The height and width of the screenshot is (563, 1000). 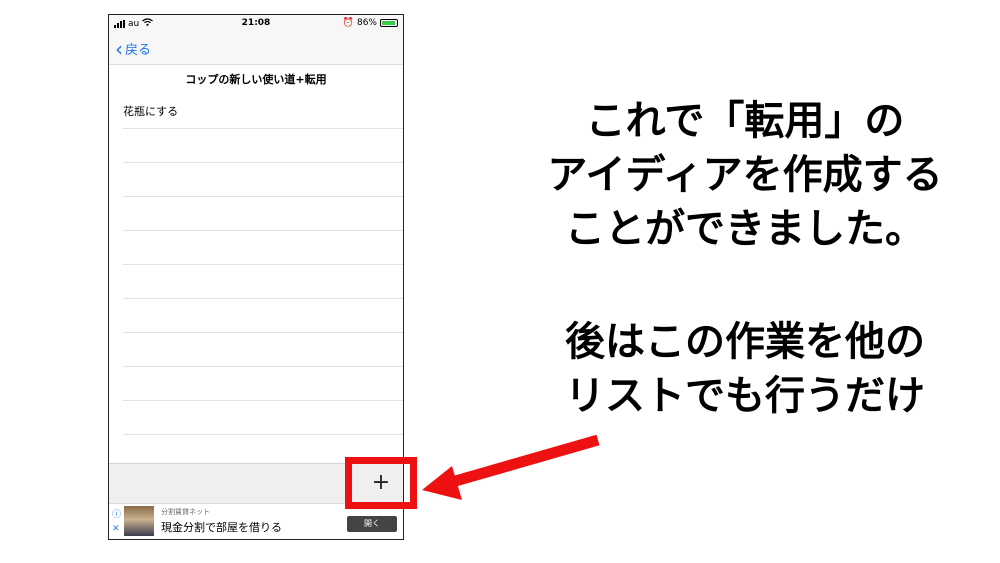 I want to click on highlight-arrow, so click(x=511, y=467).